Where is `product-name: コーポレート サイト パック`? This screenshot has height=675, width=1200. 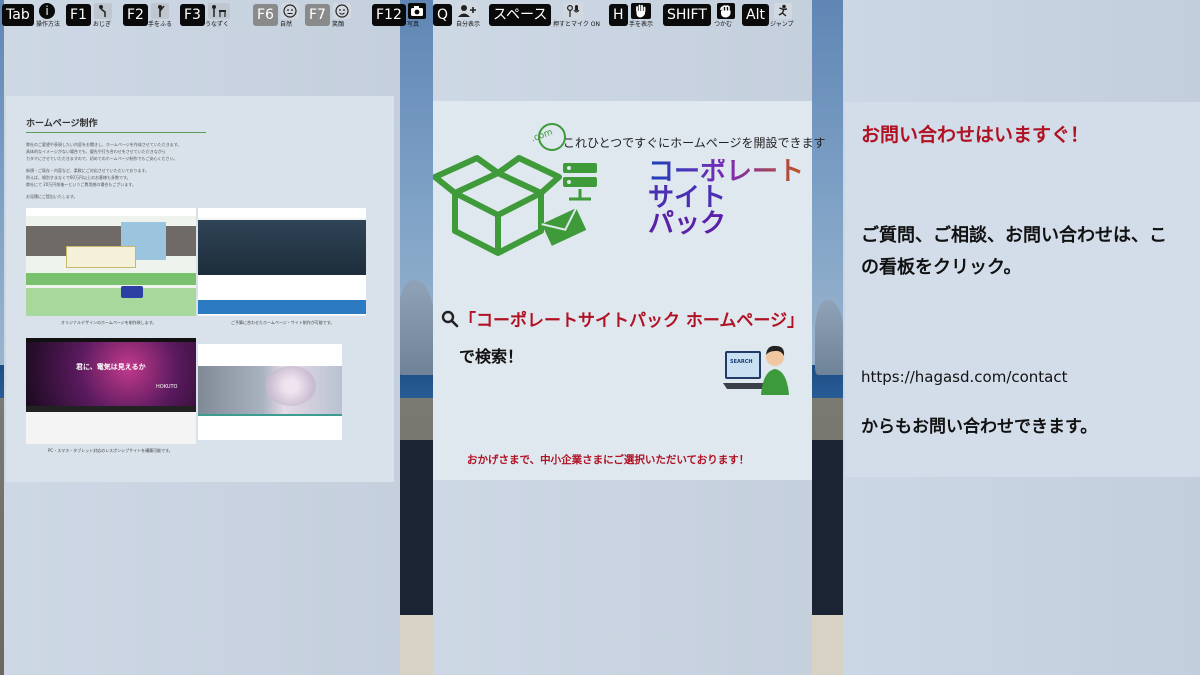
product-name: コーポレート サイト パック is located at coordinates (726, 198).